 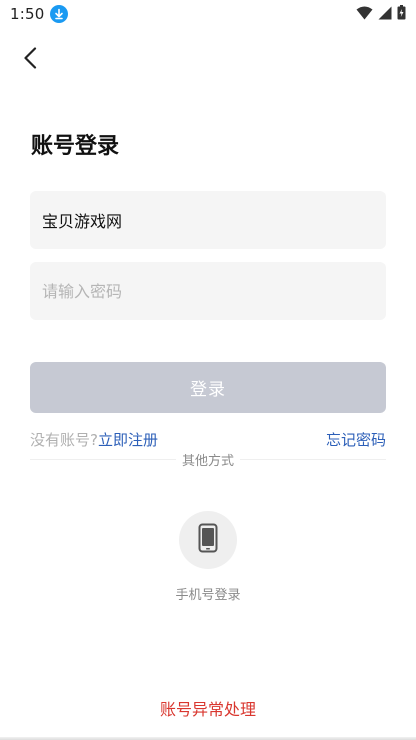 I want to click on no-account-text: 没有账号?, so click(x=64, y=439).